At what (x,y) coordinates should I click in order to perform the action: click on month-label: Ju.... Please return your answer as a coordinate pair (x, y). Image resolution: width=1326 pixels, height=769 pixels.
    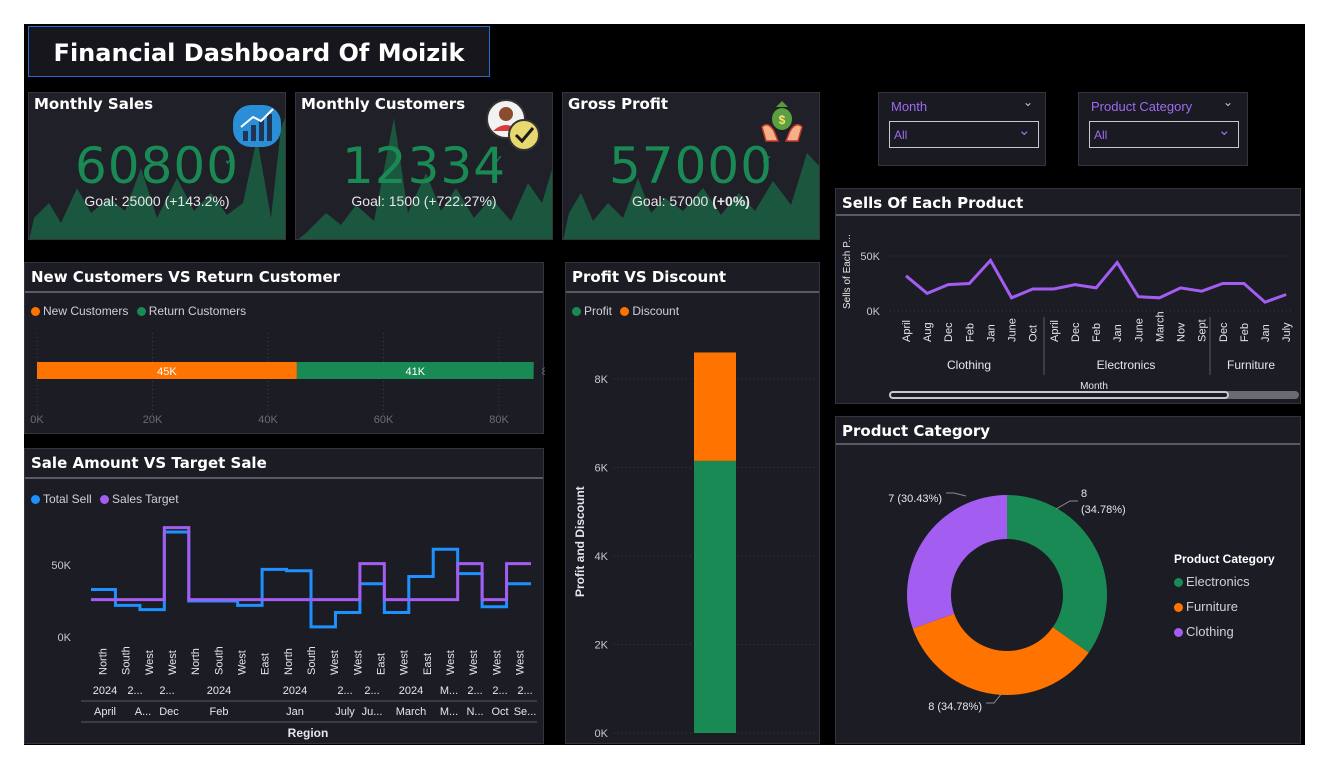
    Looking at the image, I should click on (372, 712).